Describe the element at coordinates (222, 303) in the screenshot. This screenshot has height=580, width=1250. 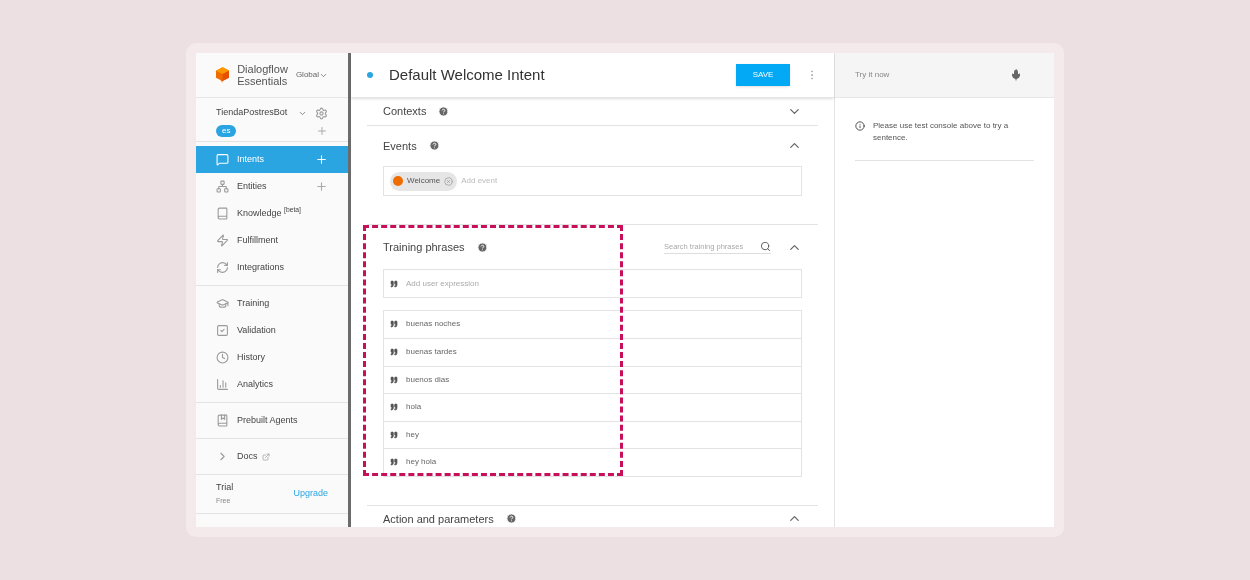
I see `graduation-cap-icon` at that location.